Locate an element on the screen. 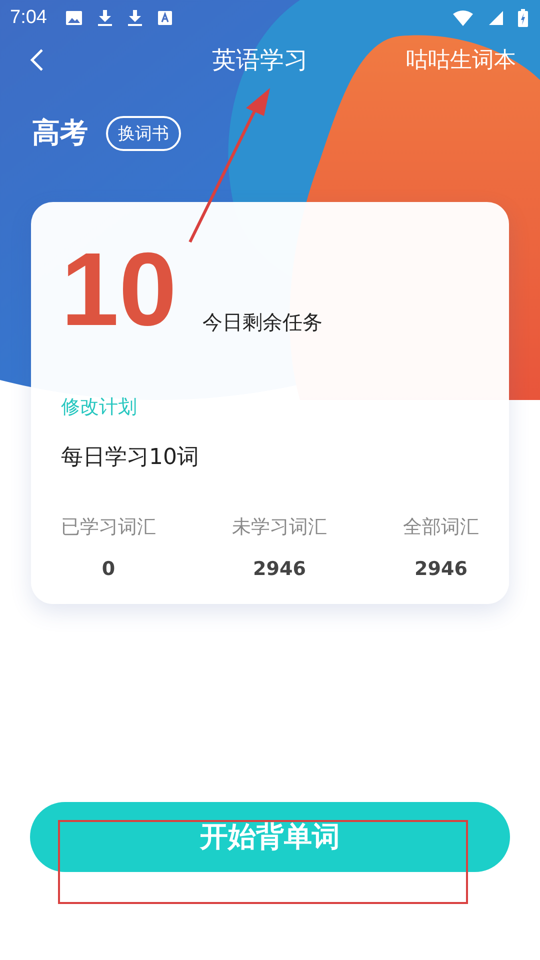 The height and width of the screenshot is (960, 540). image-icon is located at coordinates (73, 18).